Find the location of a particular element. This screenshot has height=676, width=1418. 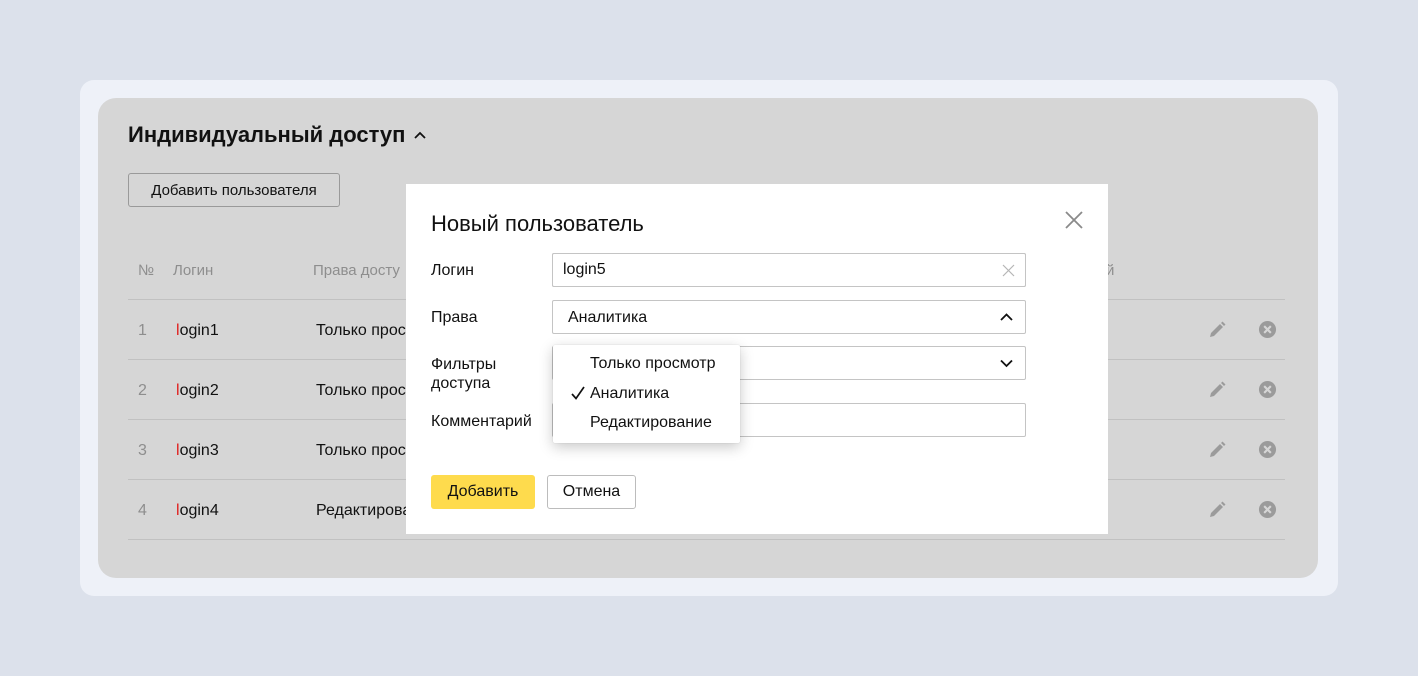

chevron-down-icon is located at coordinates (1006, 363).